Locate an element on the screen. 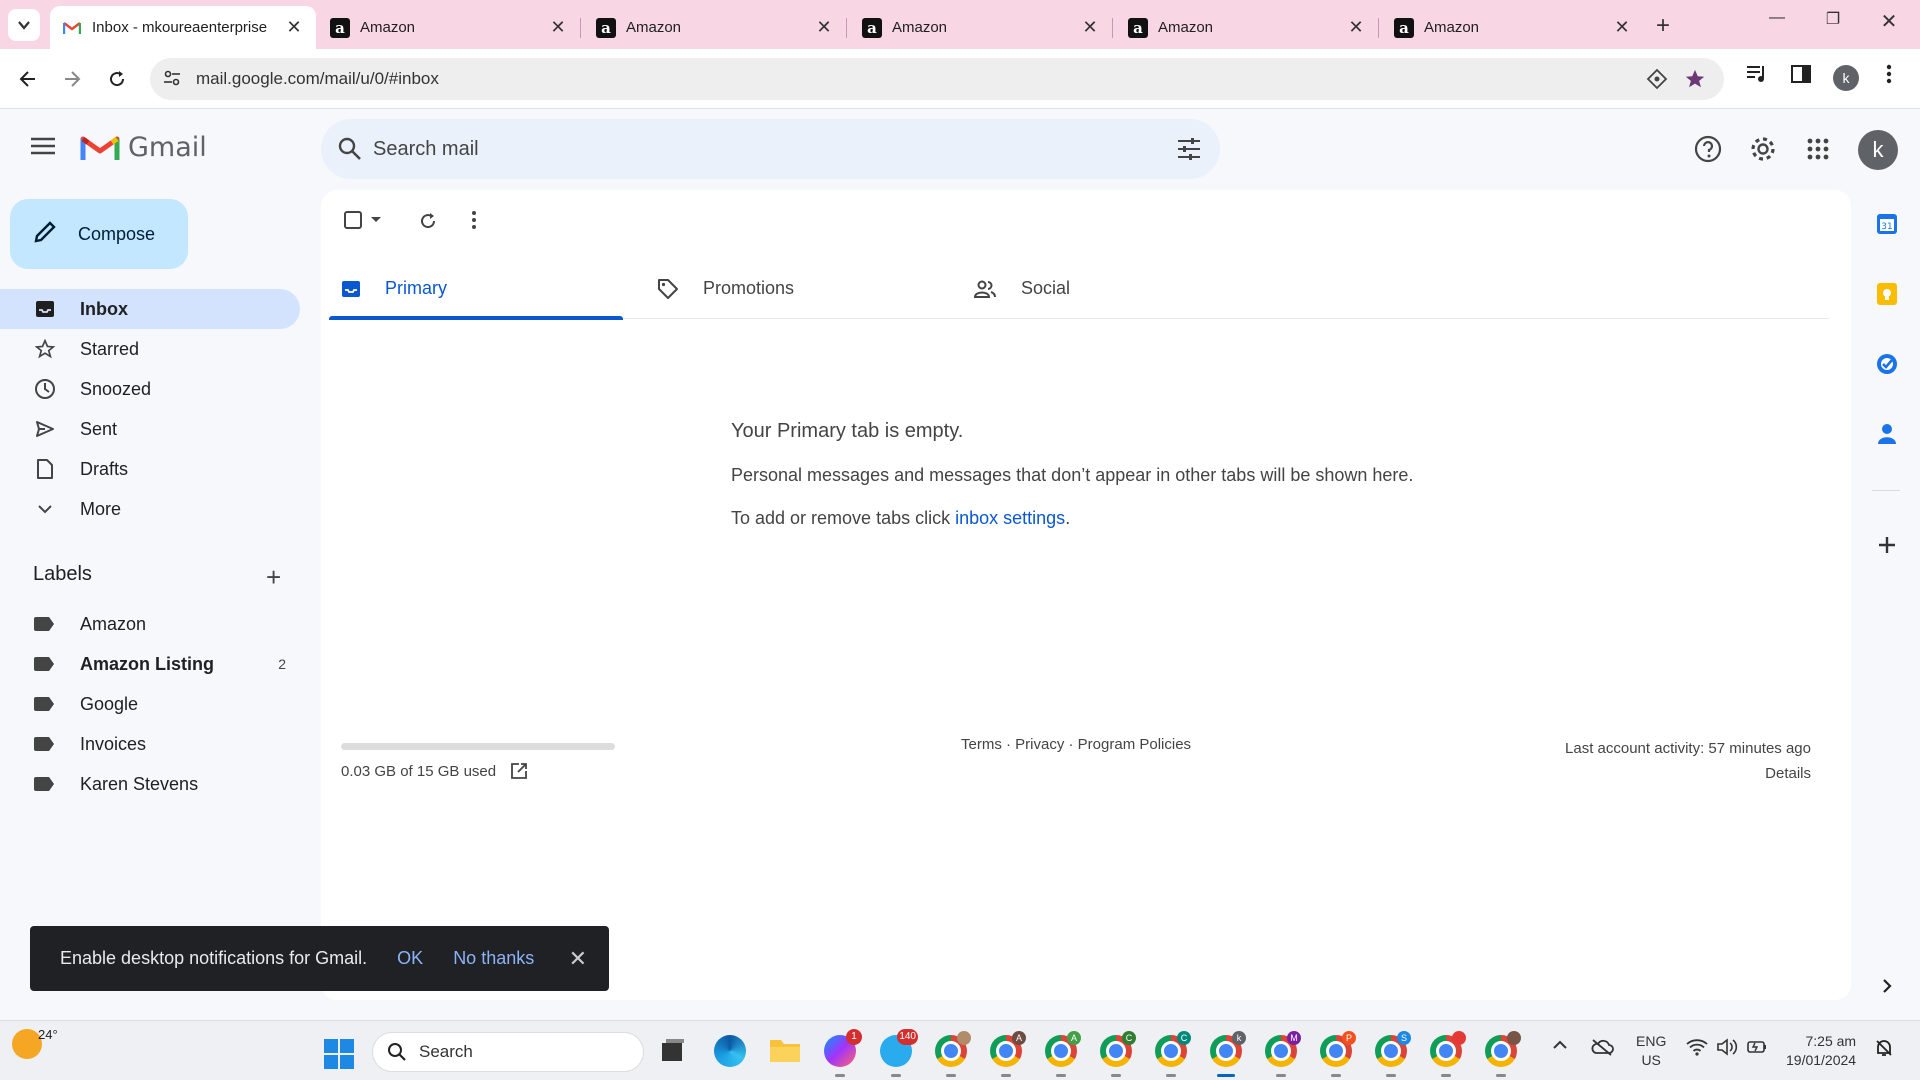 This screenshot has width=1920, height=1080. select-checkbox is located at coordinates (363, 220).